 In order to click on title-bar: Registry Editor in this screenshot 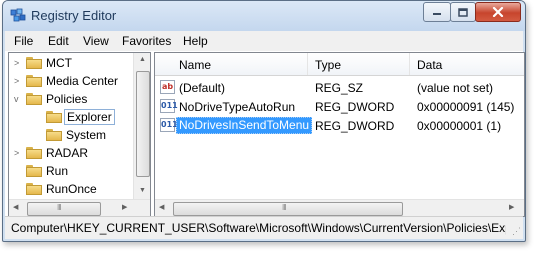, I will do `click(264, 16)`.